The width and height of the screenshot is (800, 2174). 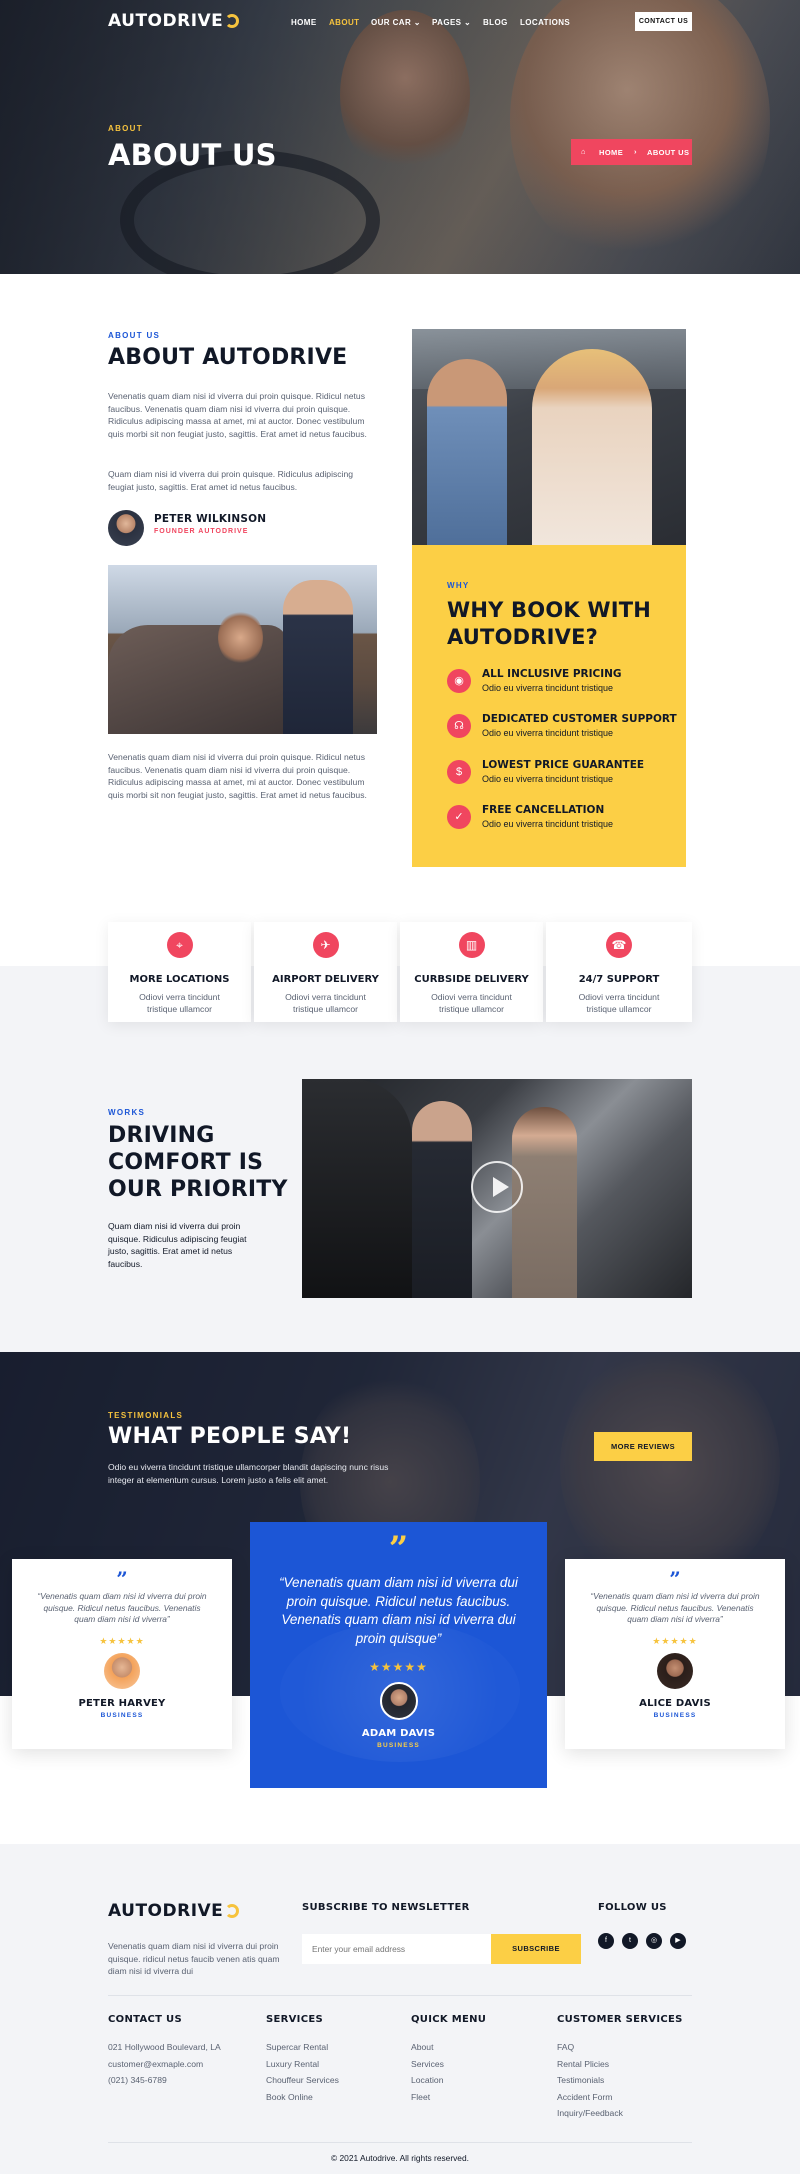 What do you see at coordinates (536, 1949) in the screenshot?
I see `subscribe-button: SUBSCRIBE` at bounding box center [536, 1949].